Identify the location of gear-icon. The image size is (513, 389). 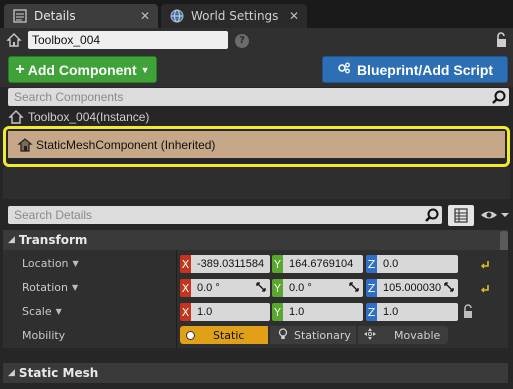
(344, 69).